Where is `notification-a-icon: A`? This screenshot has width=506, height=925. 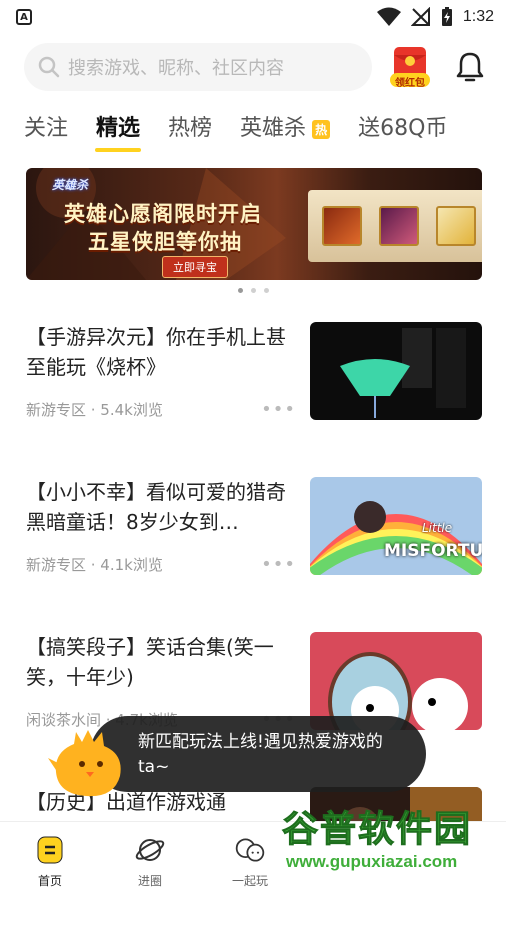 notification-a-icon: A is located at coordinates (24, 17).